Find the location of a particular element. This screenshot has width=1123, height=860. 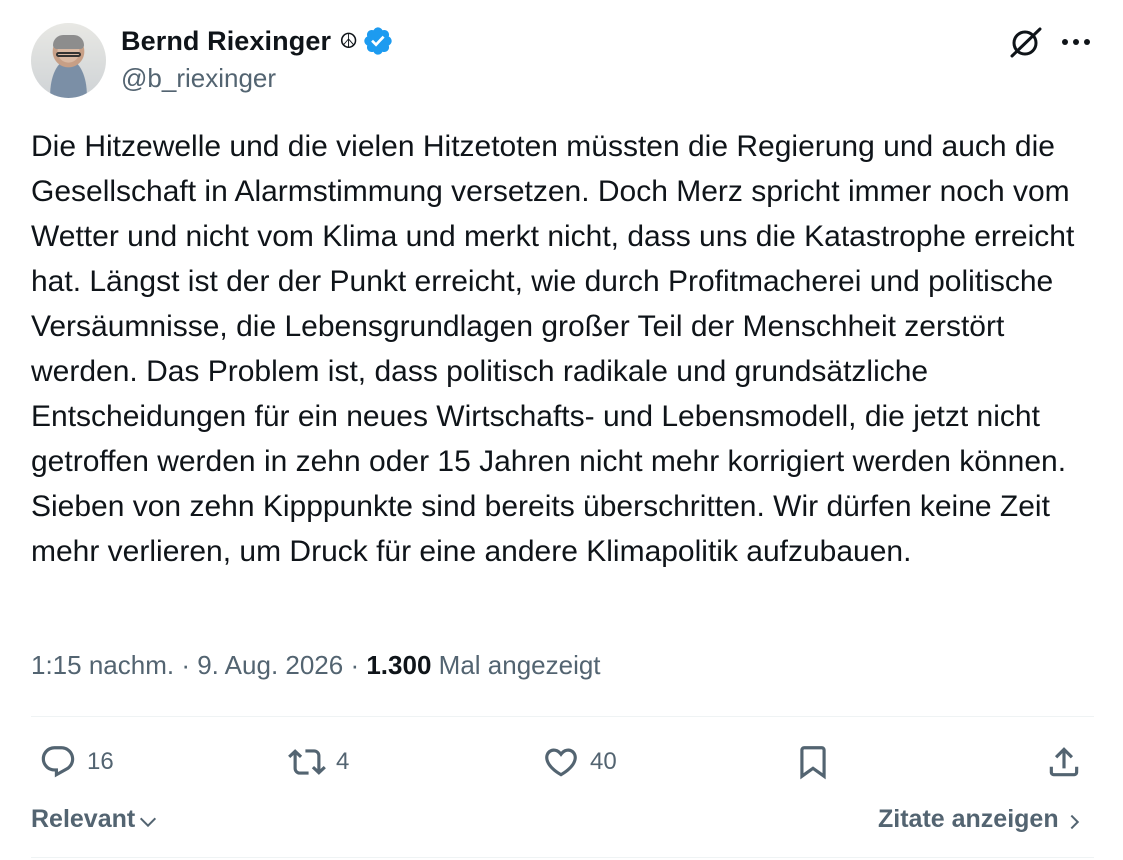

author-name-row: Bernd Riexinger ☮ is located at coordinates (257, 41).